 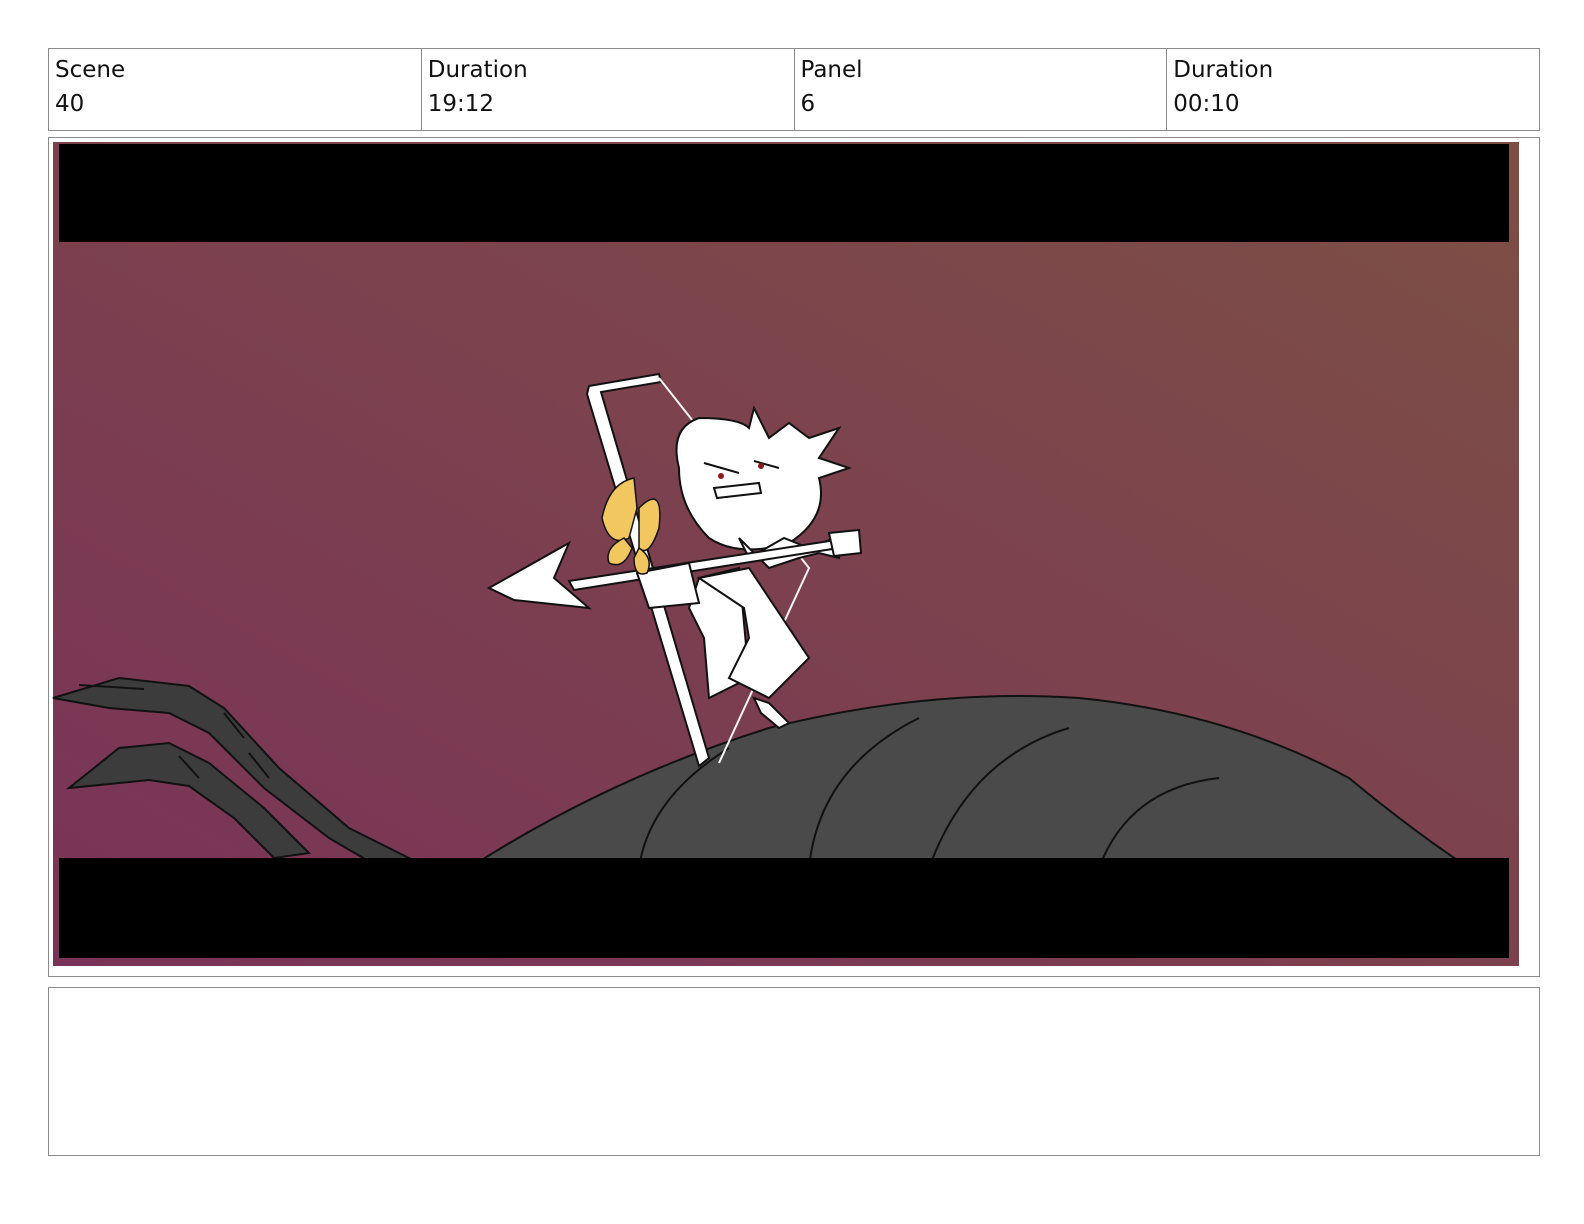 What do you see at coordinates (90, 70) in the screenshot?
I see `scene-label: Scene` at bounding box center [90, 70].